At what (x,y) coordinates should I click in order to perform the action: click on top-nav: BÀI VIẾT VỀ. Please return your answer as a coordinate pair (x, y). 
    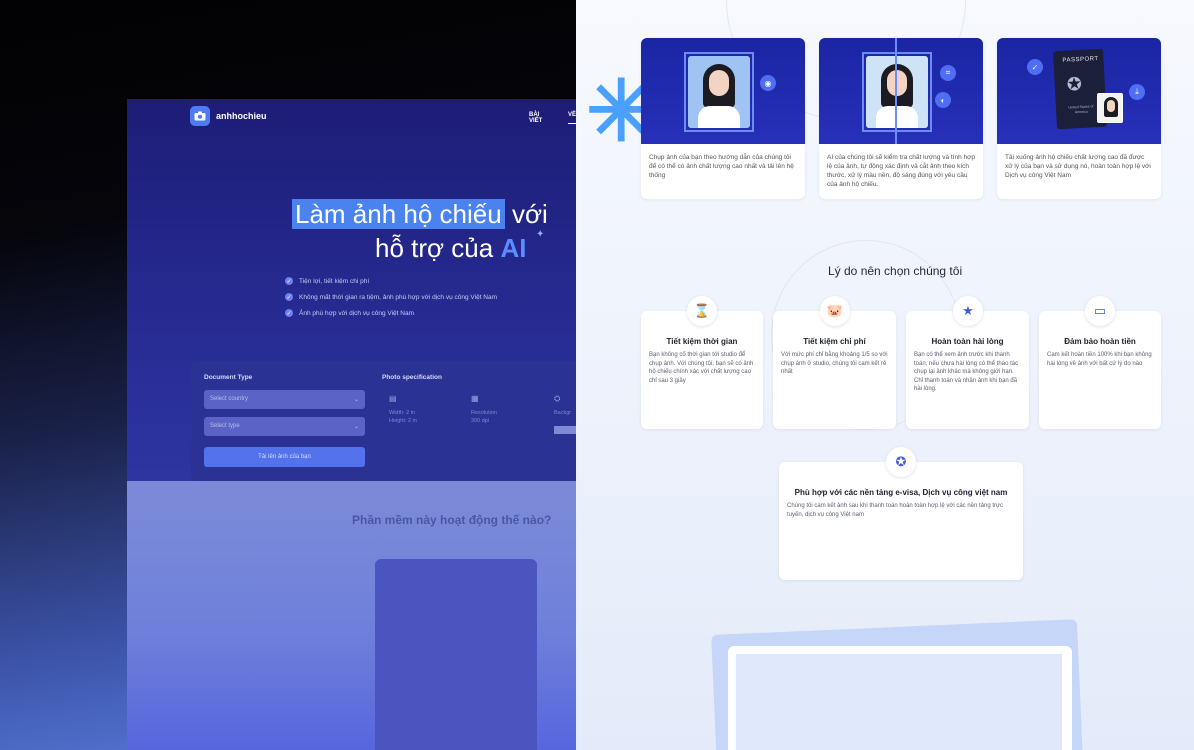
    Looking at the image, I should click on (552, 118).